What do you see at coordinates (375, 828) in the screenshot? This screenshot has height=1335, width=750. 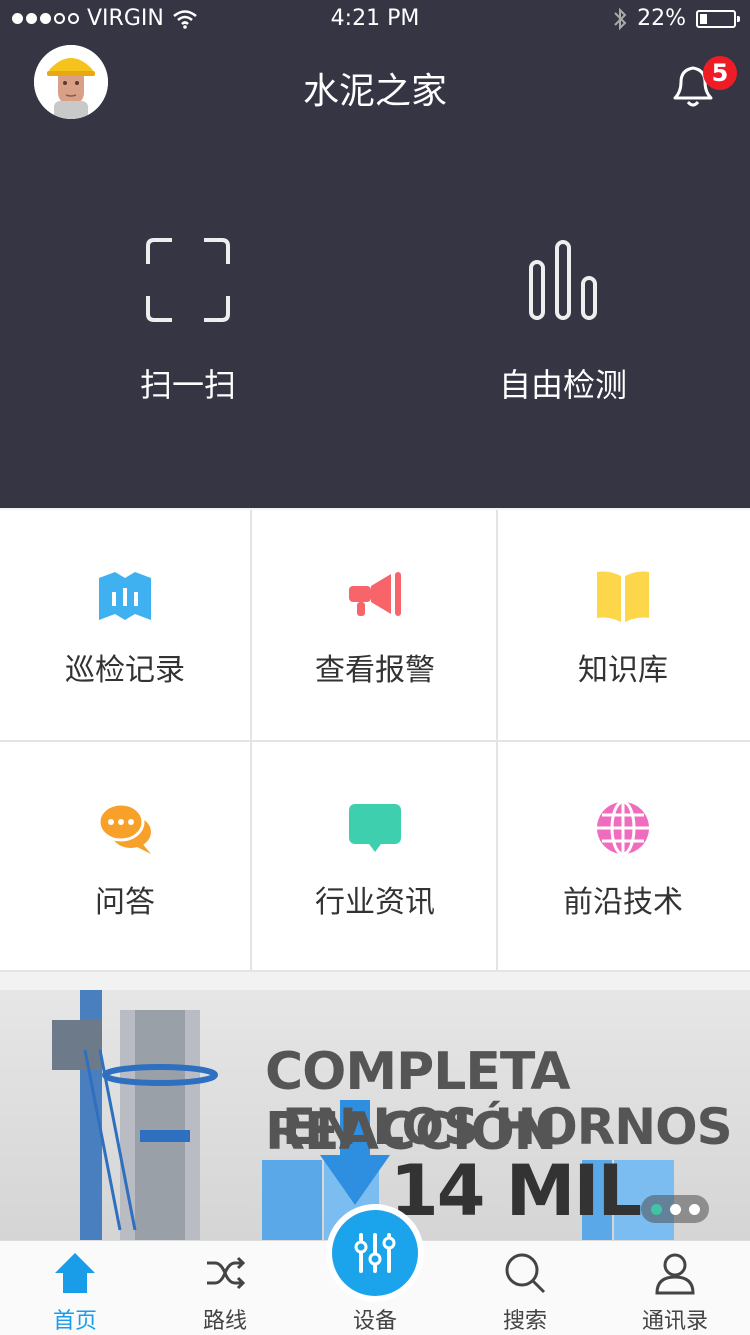 I see `message-icon` at bounding box center [375, 828].